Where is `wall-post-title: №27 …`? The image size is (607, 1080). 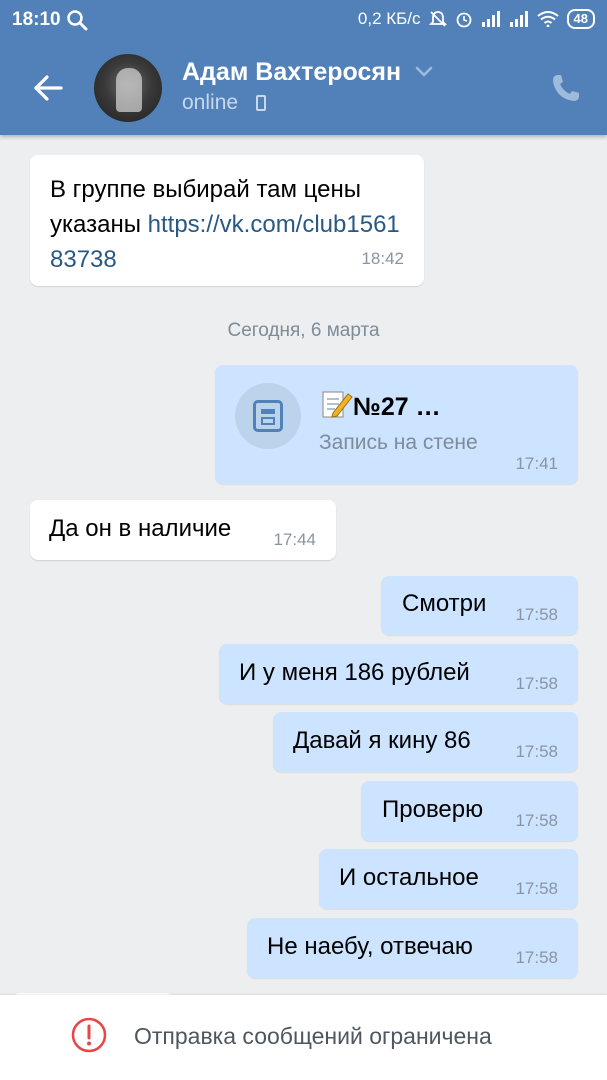
wall-post-title: №27 … is located at coordinates (381, 405).